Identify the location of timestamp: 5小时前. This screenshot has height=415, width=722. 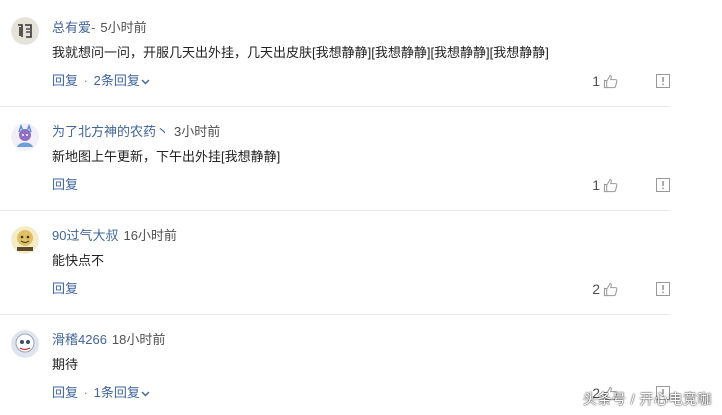
(123, 27).